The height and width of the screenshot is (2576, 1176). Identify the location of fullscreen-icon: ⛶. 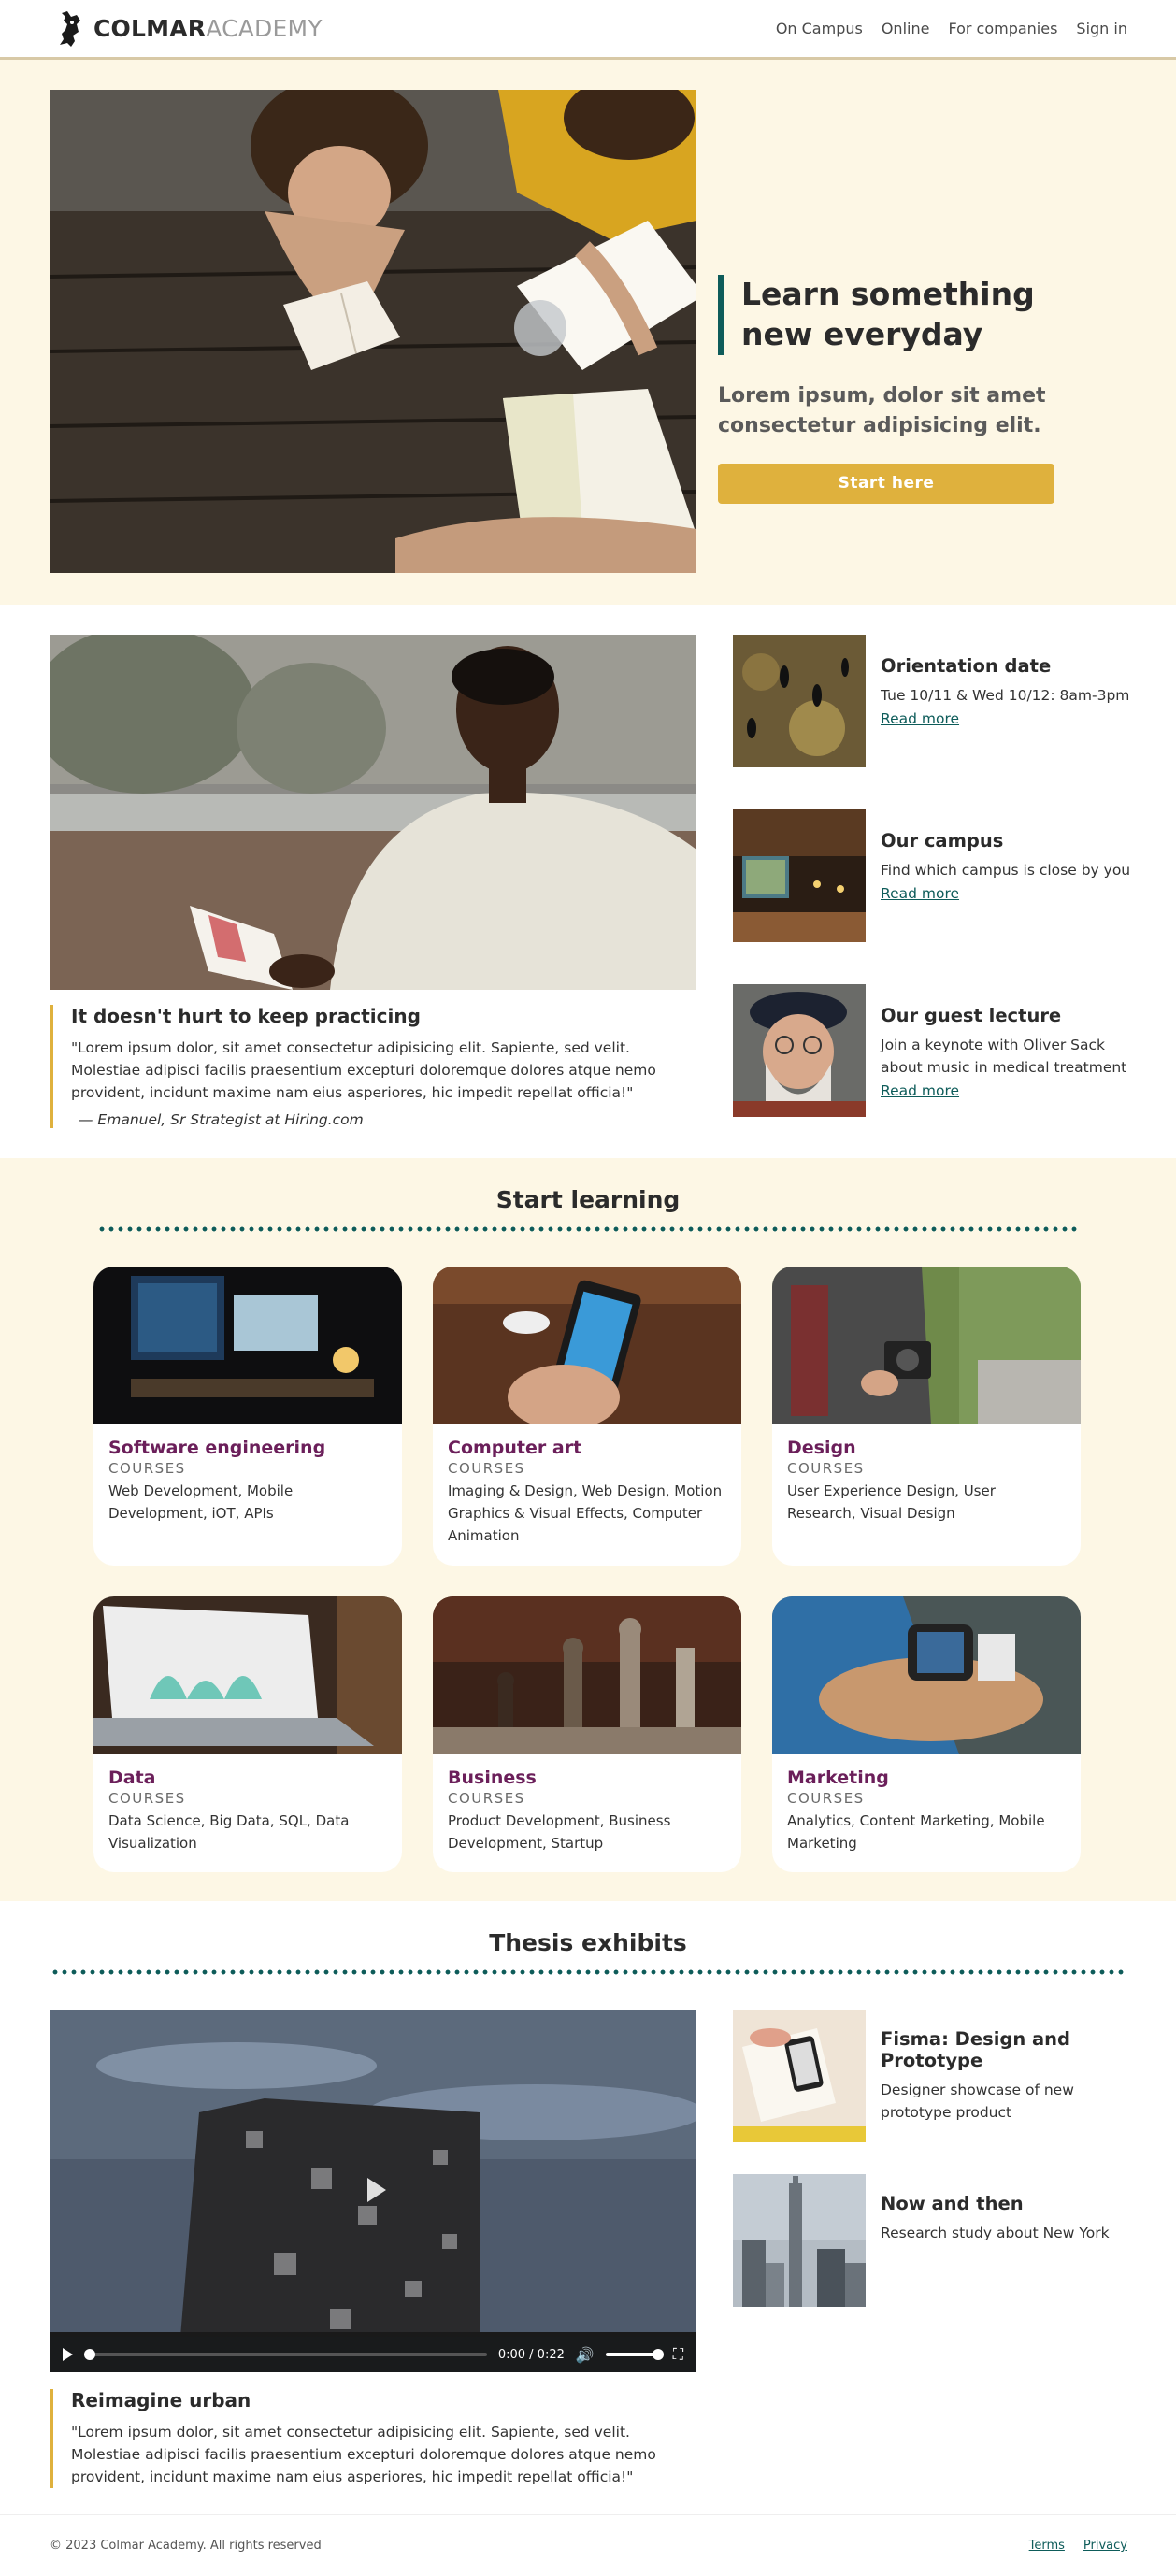
(678, 2354).